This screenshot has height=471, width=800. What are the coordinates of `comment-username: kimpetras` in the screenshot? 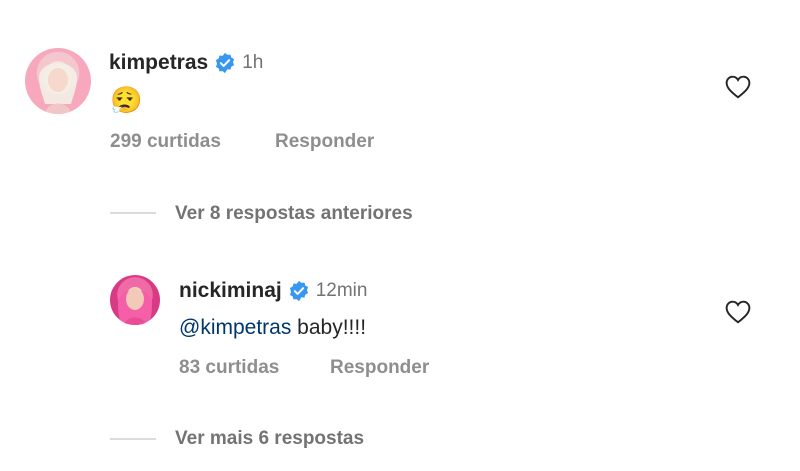 It's located at (158, 63).